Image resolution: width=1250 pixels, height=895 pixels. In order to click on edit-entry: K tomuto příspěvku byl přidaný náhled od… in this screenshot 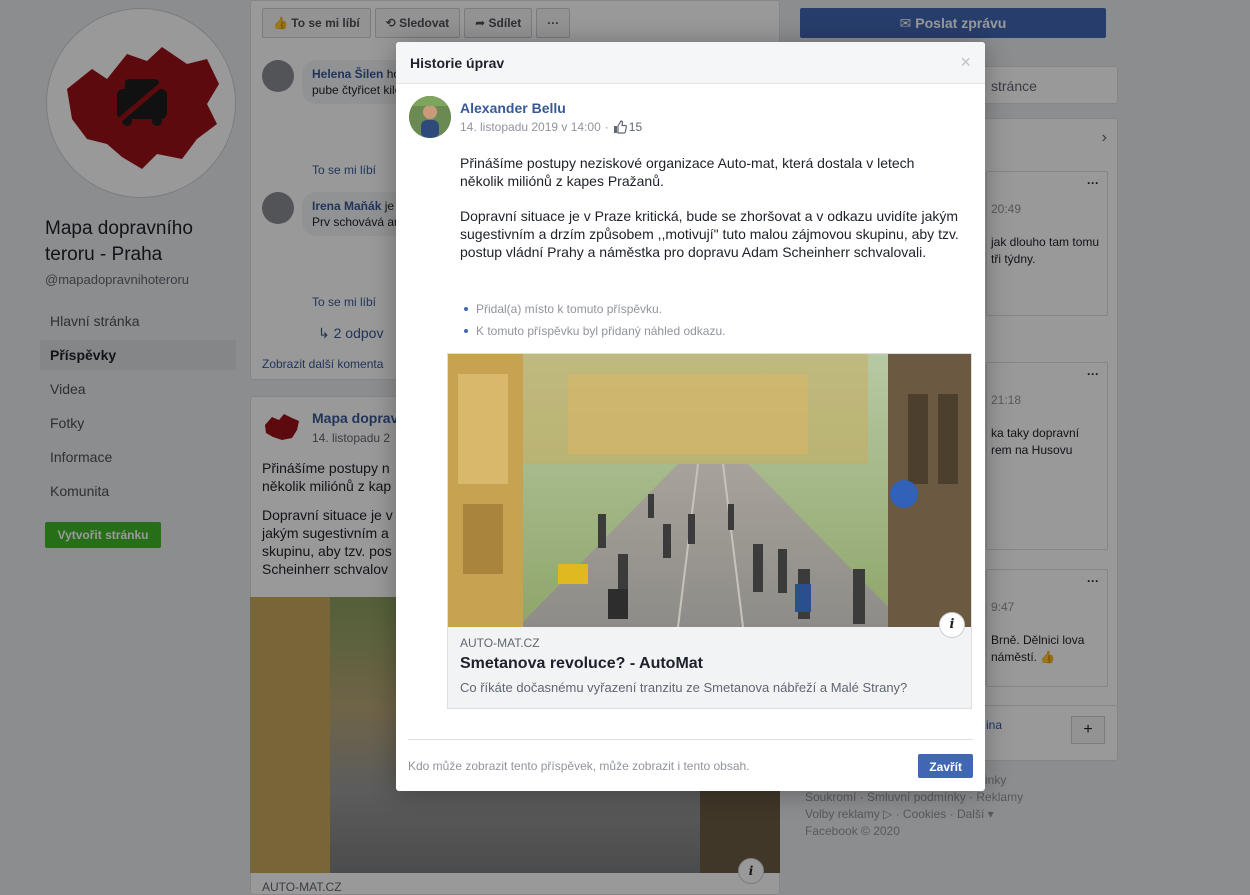, I will do `click(594, 331)`.